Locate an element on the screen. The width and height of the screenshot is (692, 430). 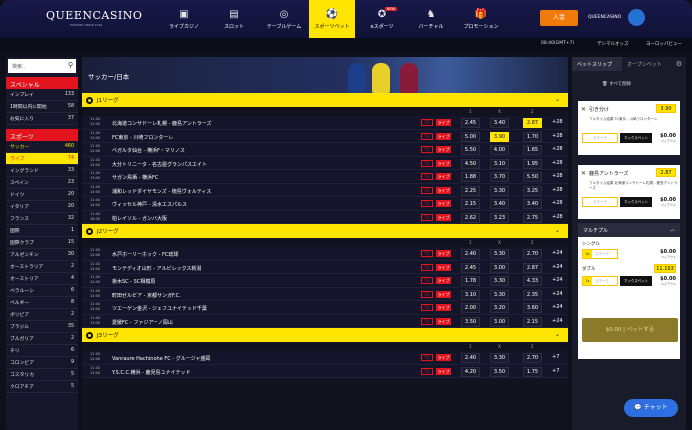
sidebar-item: チリ 6 is located at coordinates (42, 351).